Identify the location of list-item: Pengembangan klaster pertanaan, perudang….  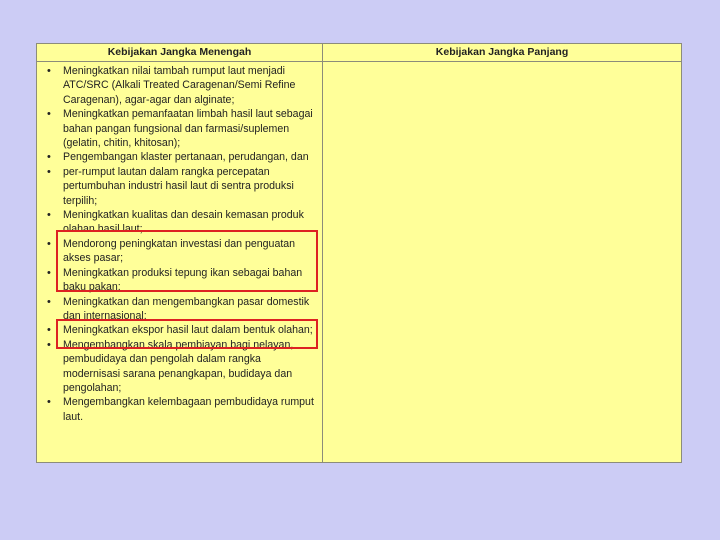
(182, 157).